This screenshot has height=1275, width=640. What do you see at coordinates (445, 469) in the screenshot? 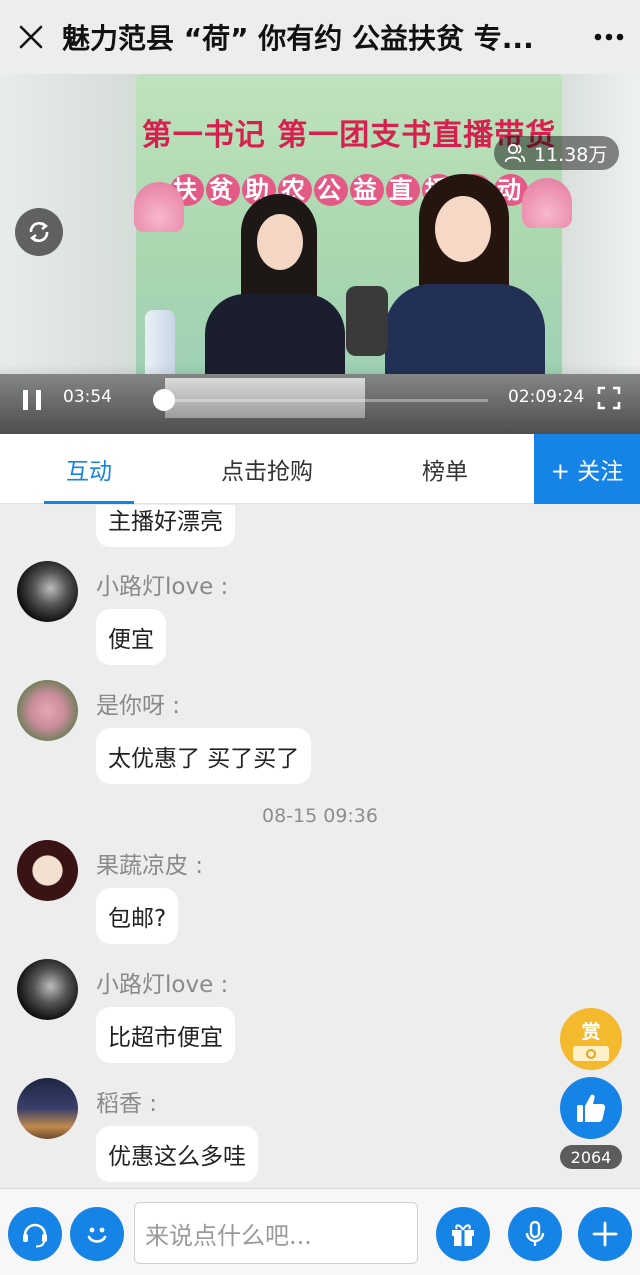
I see `tab-ranking: 榜单` at bounding box center [445, 469].